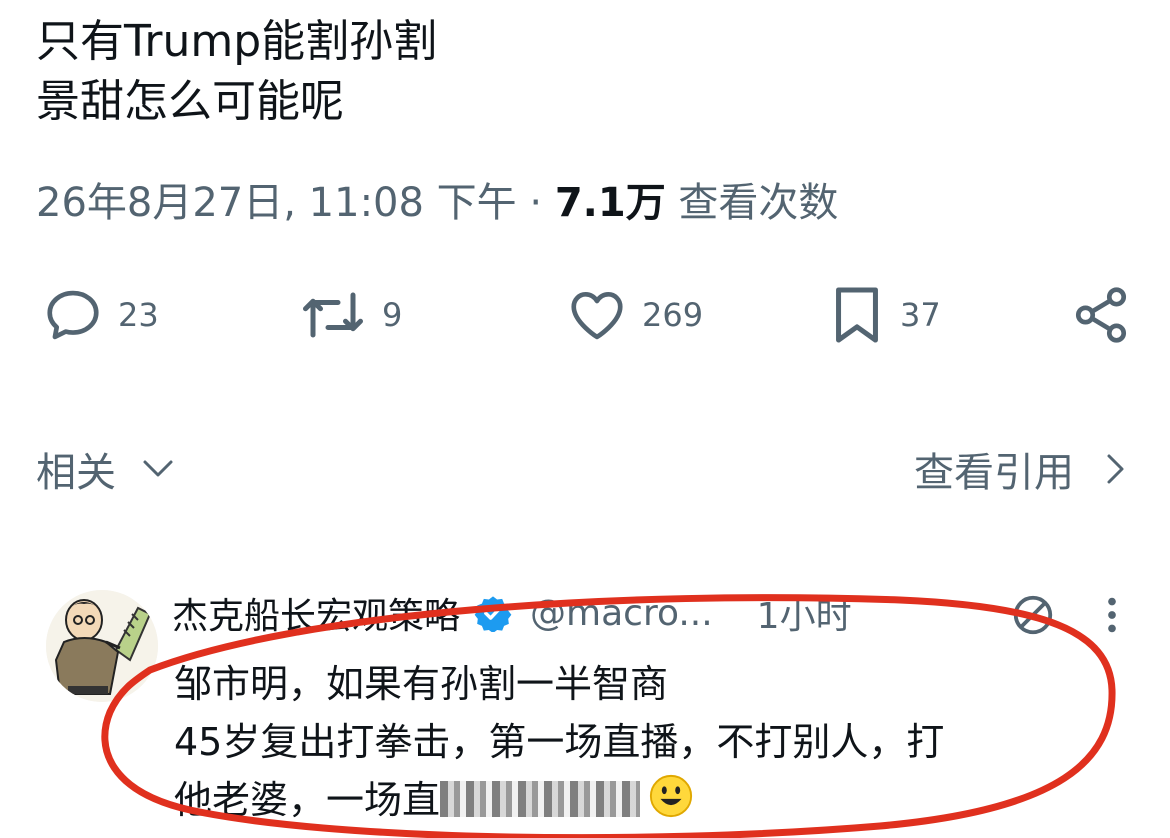 The height and width of the screenshot is (838, 1170). I want to click on bookmark-icon, so click(857, 315).